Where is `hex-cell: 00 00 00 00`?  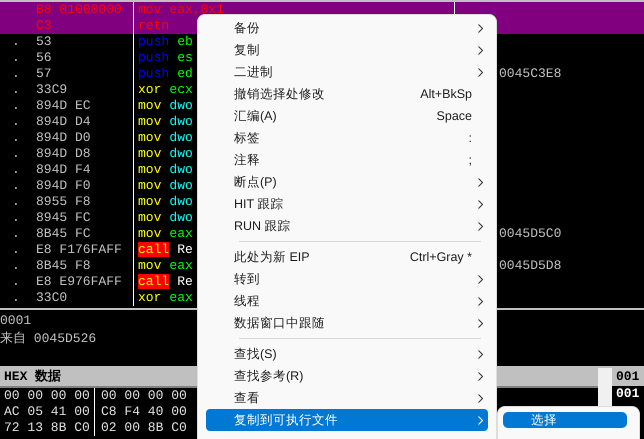 hex-cell: 00 00 00 00 is located at coordinates (47, 396).